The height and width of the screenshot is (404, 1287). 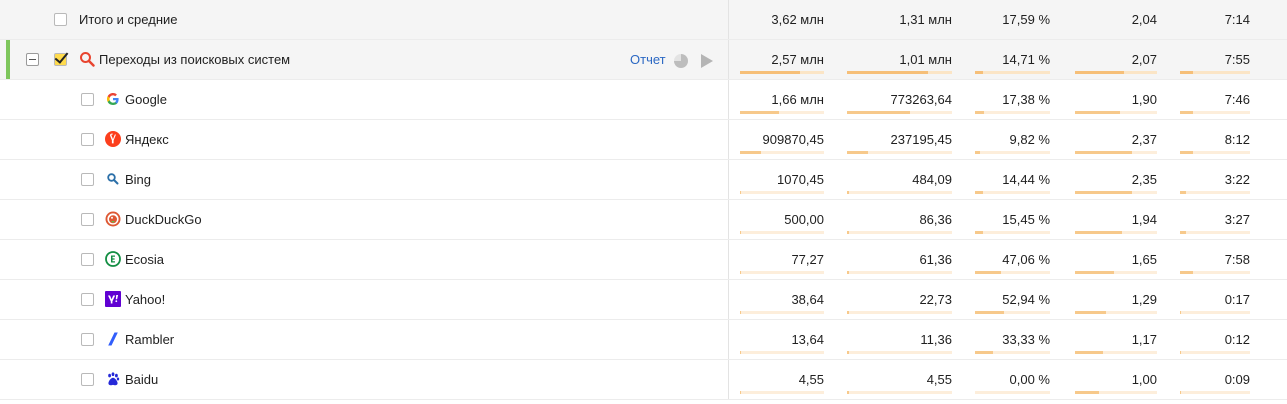 I want to click on table-row-rambler: Rambler 13,64 11,36 33,33 % 1,17 0:12, so click(x=643, y=340).